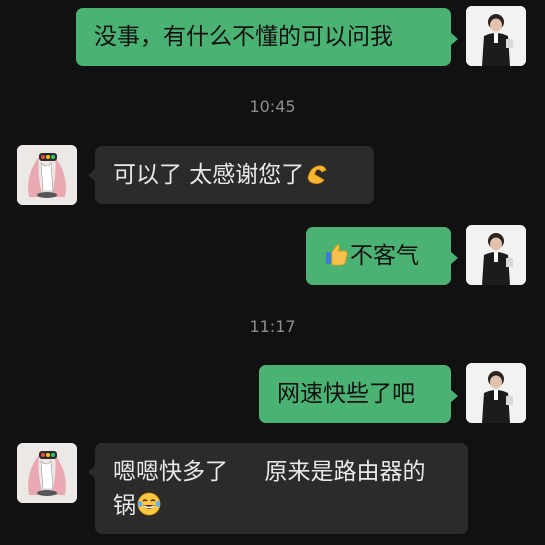 Image resolution: width=545 pixels, height=545 pixels. I want to click on timestamp: 10:45, so click(272, 106).